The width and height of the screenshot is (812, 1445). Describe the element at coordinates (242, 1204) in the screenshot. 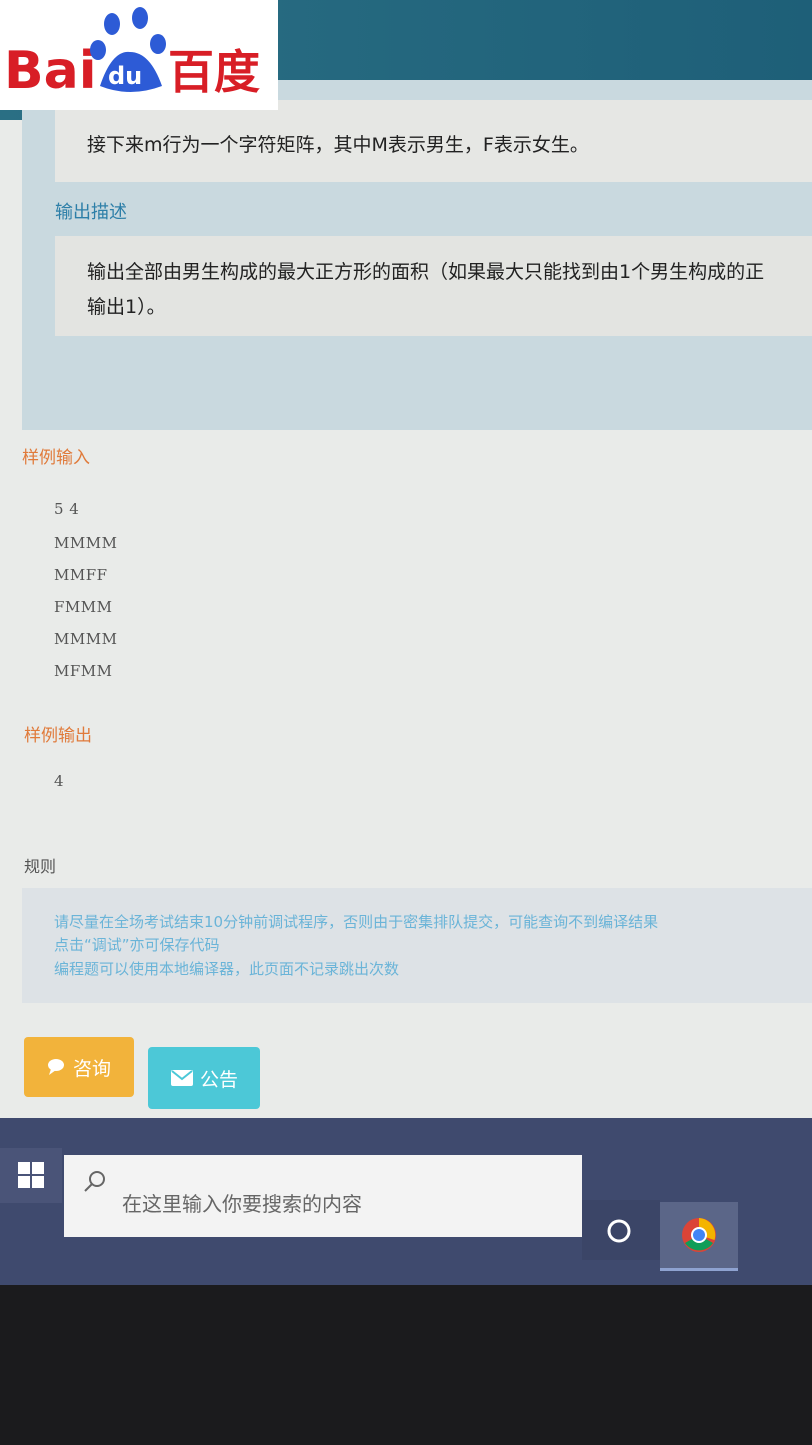

I see `taskbar-search-placeholder: 在这里输入你要搜索的内容` at that location.